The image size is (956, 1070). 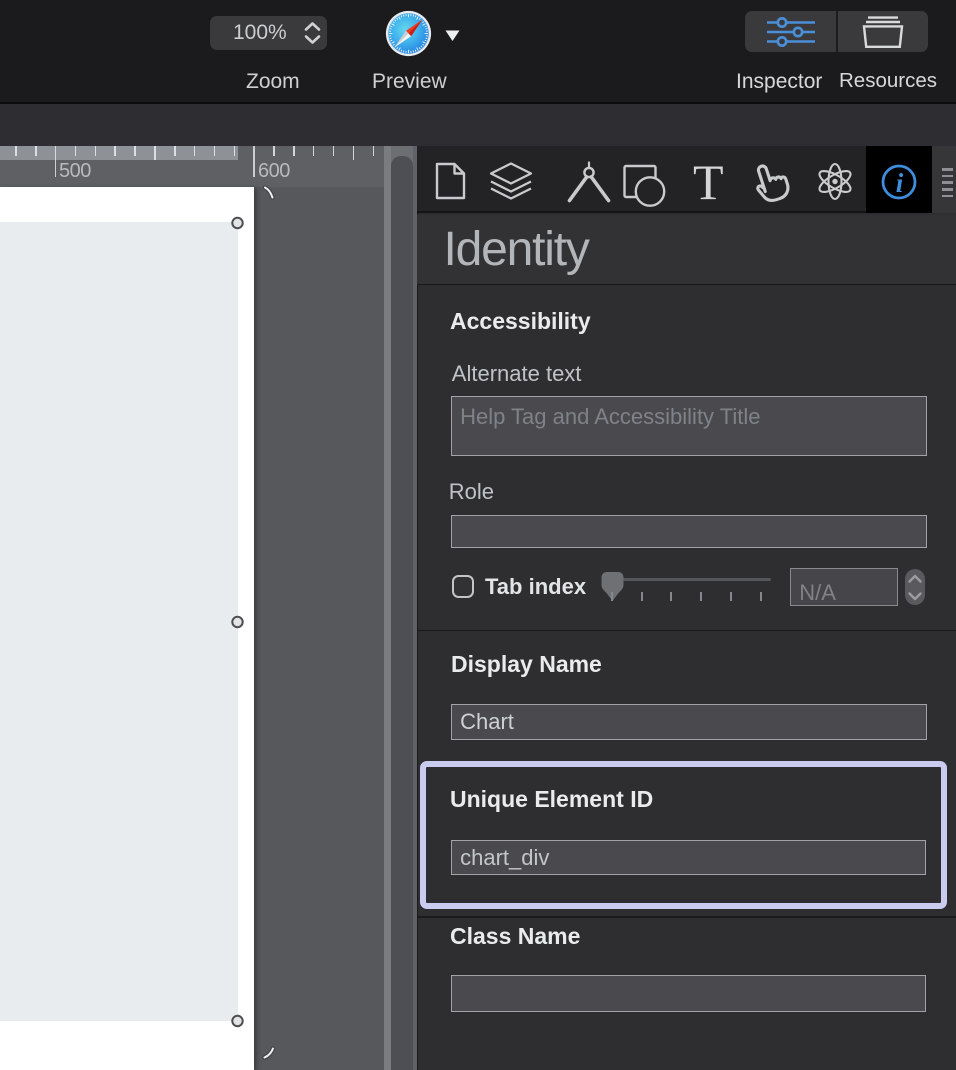 What do you see at coordinates (900, 183) in the screenshot?
I see `svg-text: i` at bounding box center [900, 183].